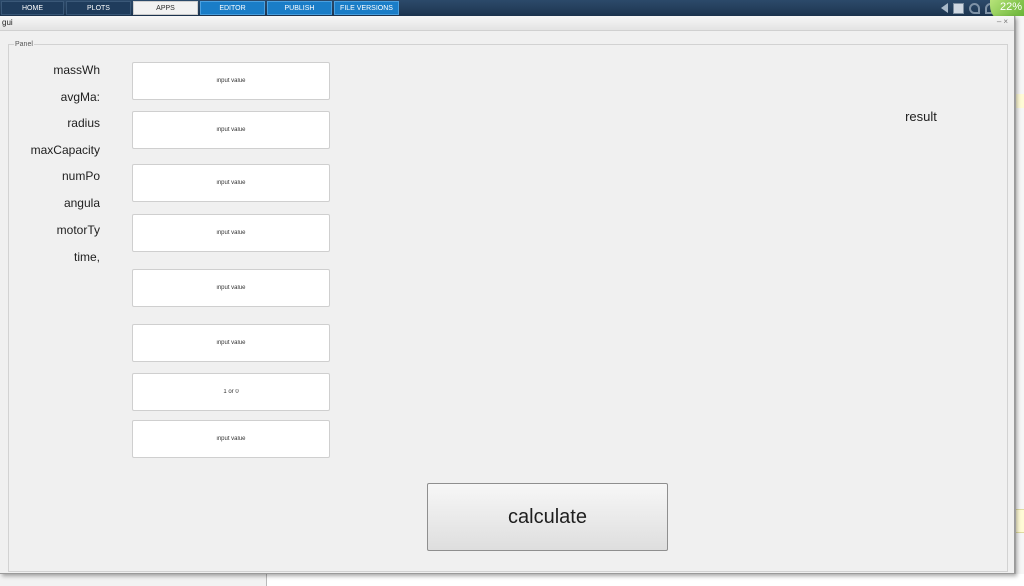  I want to click on label-num-pods: numPo, so click(80, 176).